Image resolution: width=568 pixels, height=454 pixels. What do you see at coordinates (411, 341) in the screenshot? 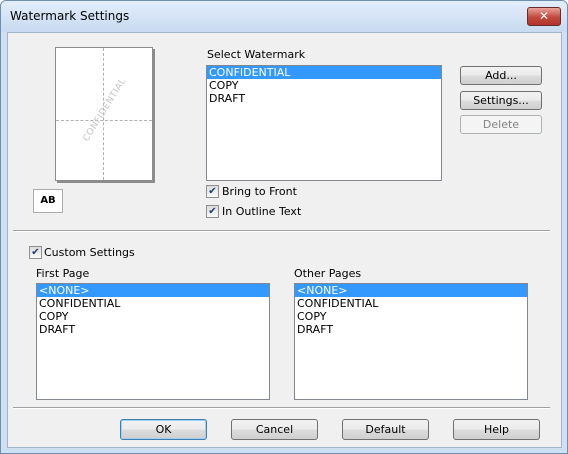
I see `other-pages-list: <NONE> CONFIDENTIAL COPY DRAFT` at bounding box center [411, 341].